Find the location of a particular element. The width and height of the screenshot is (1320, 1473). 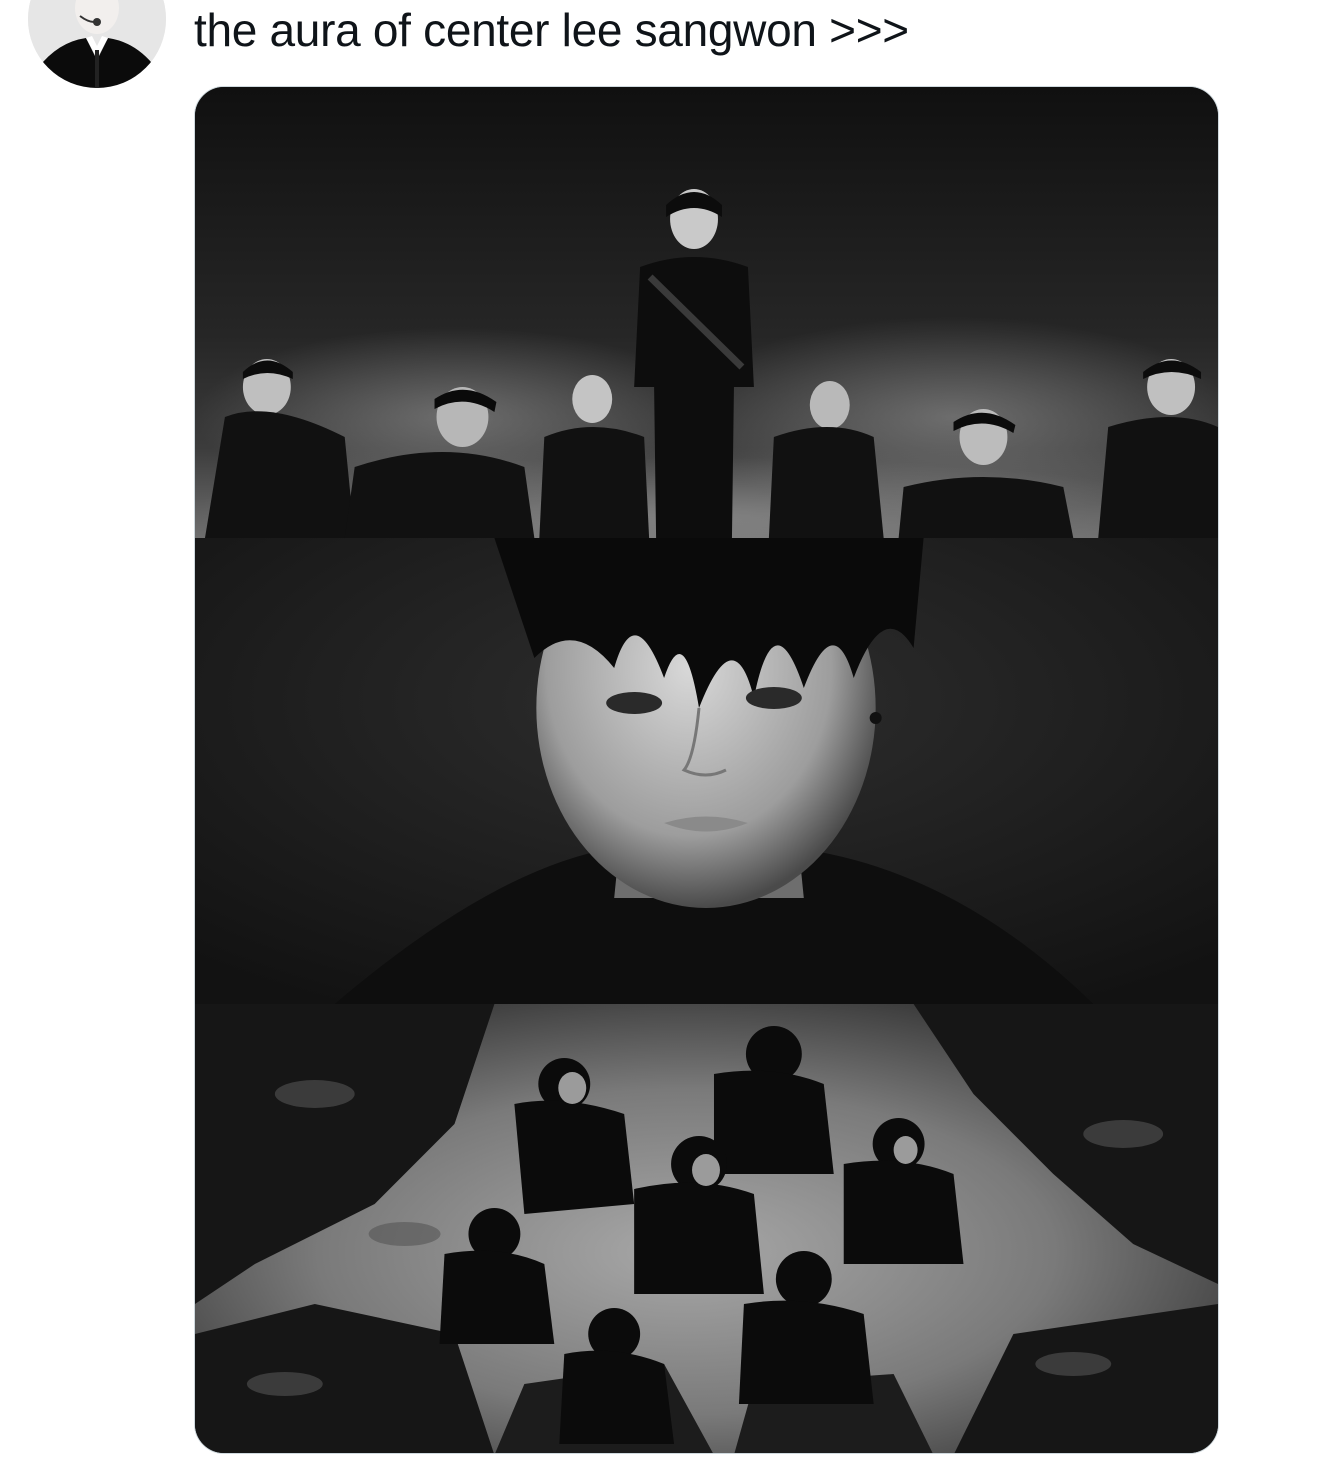

profile-avatar-icon is located at coordinates (97, 44).